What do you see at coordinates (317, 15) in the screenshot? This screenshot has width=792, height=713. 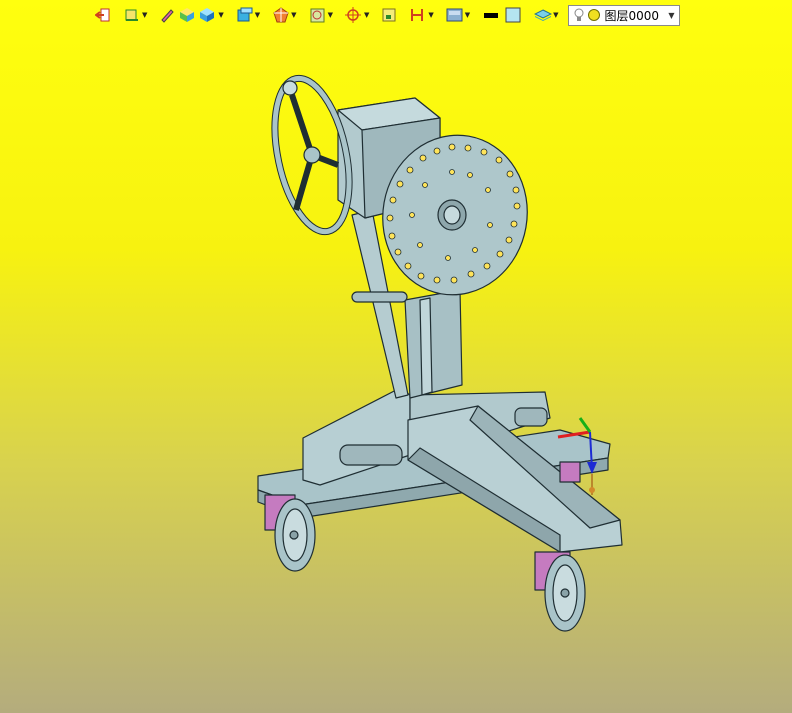 I see `reference-icon` at bounding box center [317, 15].